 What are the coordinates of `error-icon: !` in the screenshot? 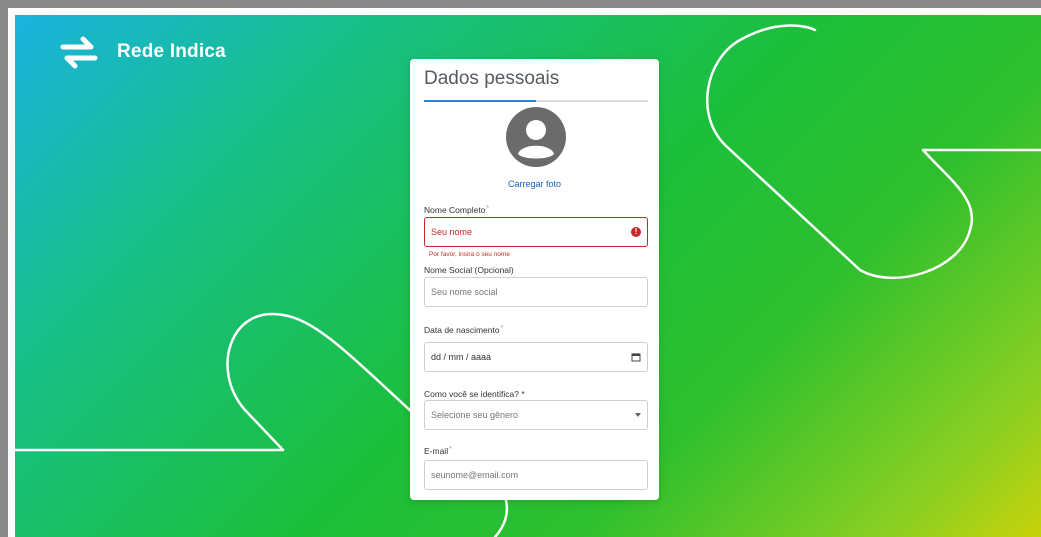 It's located at (636, 232).